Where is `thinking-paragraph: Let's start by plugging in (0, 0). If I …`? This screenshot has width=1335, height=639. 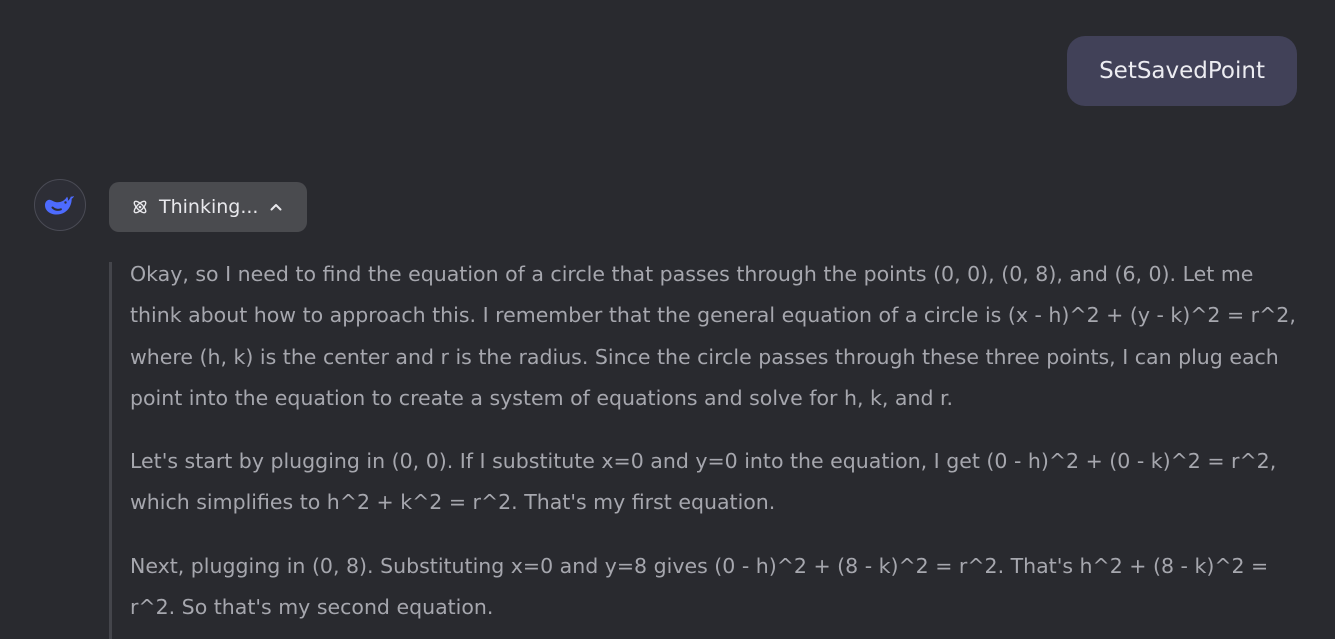 thinking-paragraph: Let's start by plugging in (0, 0). If I … is located at coordinates (703, 482).